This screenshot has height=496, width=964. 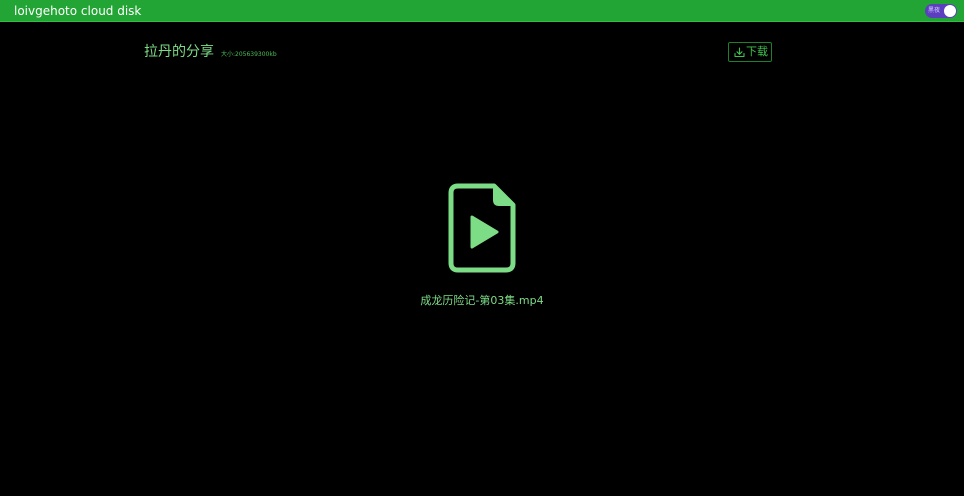 I want to click on download-label: 下载, so click(x=757, y=52).